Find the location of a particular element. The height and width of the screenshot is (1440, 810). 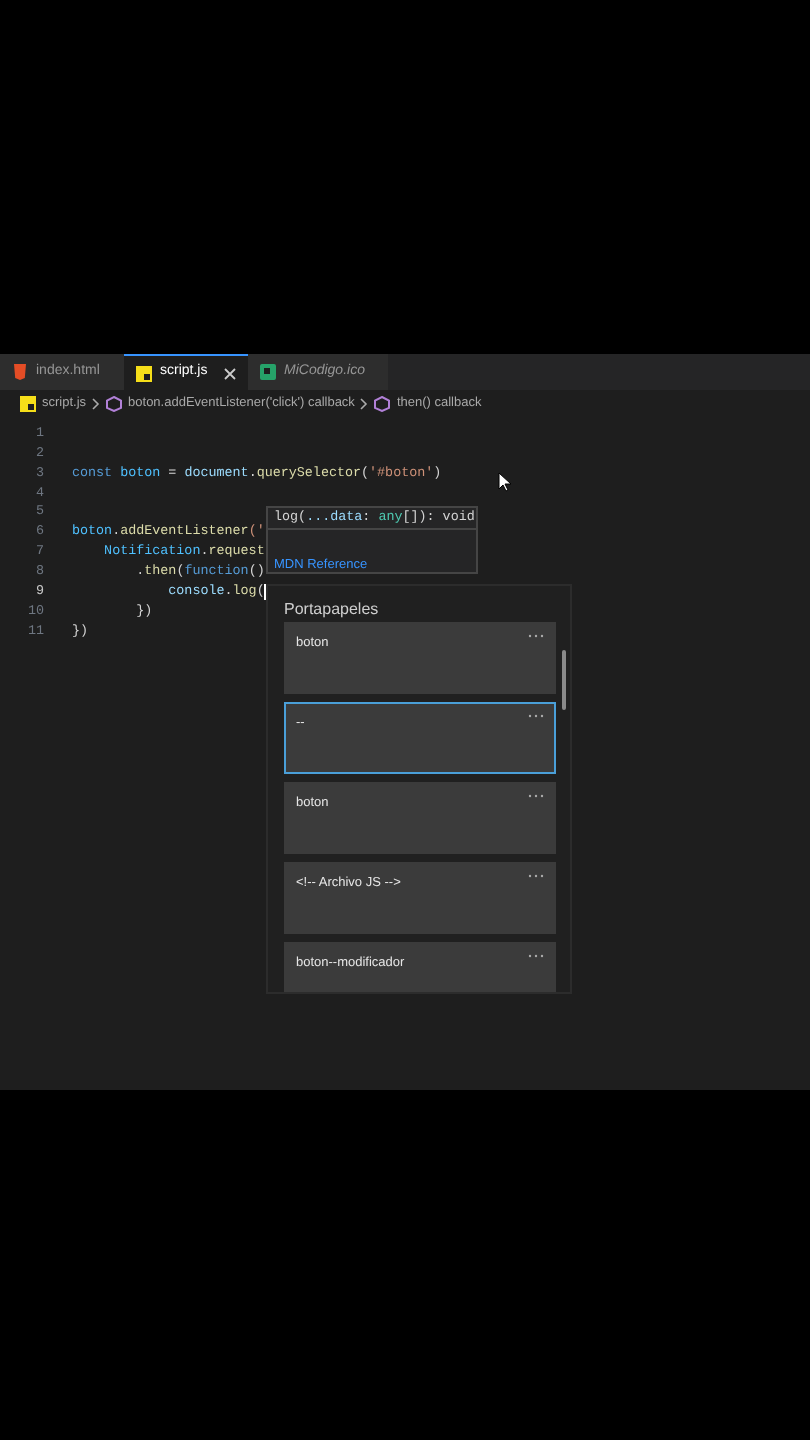

text-cursor is located at coordinates (265, 592).